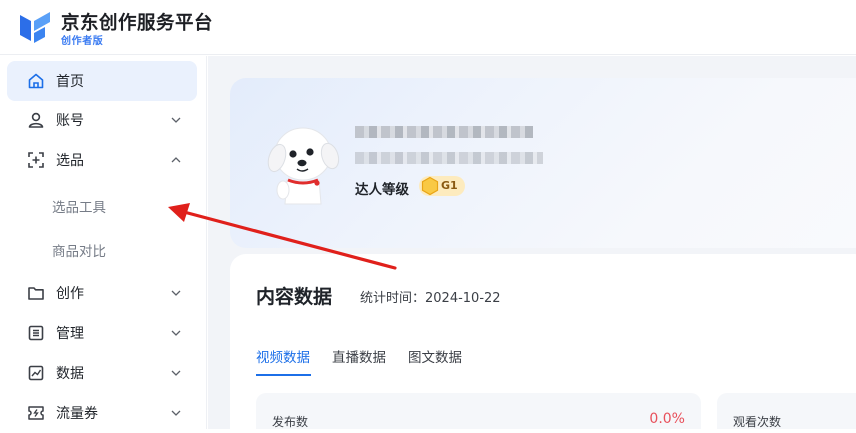  Describe the element at coordinates (70, 374) in the screenshot. I see `sidebar-item-label: 数据` at that location.